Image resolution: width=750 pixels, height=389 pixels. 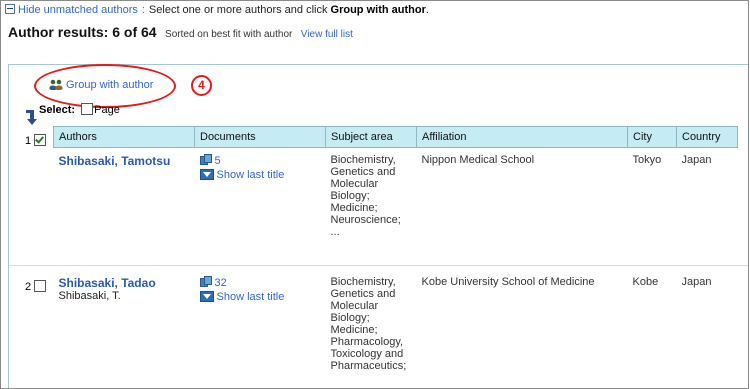 What do you see at coordinates (652, 137) in the screenshot?
I see `col-city: City` at bounding box center [652, 137].